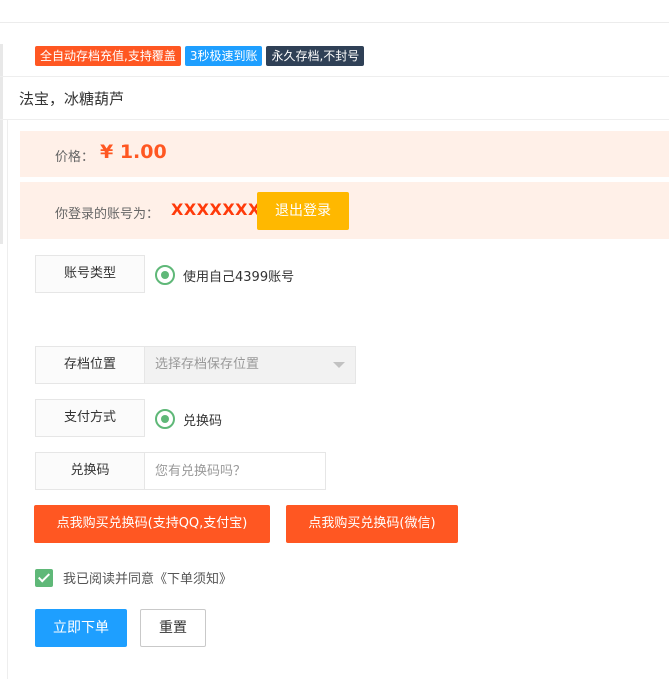  I want to click on tag-permanent-save: 永久存档,不封号, so click(315, 56).